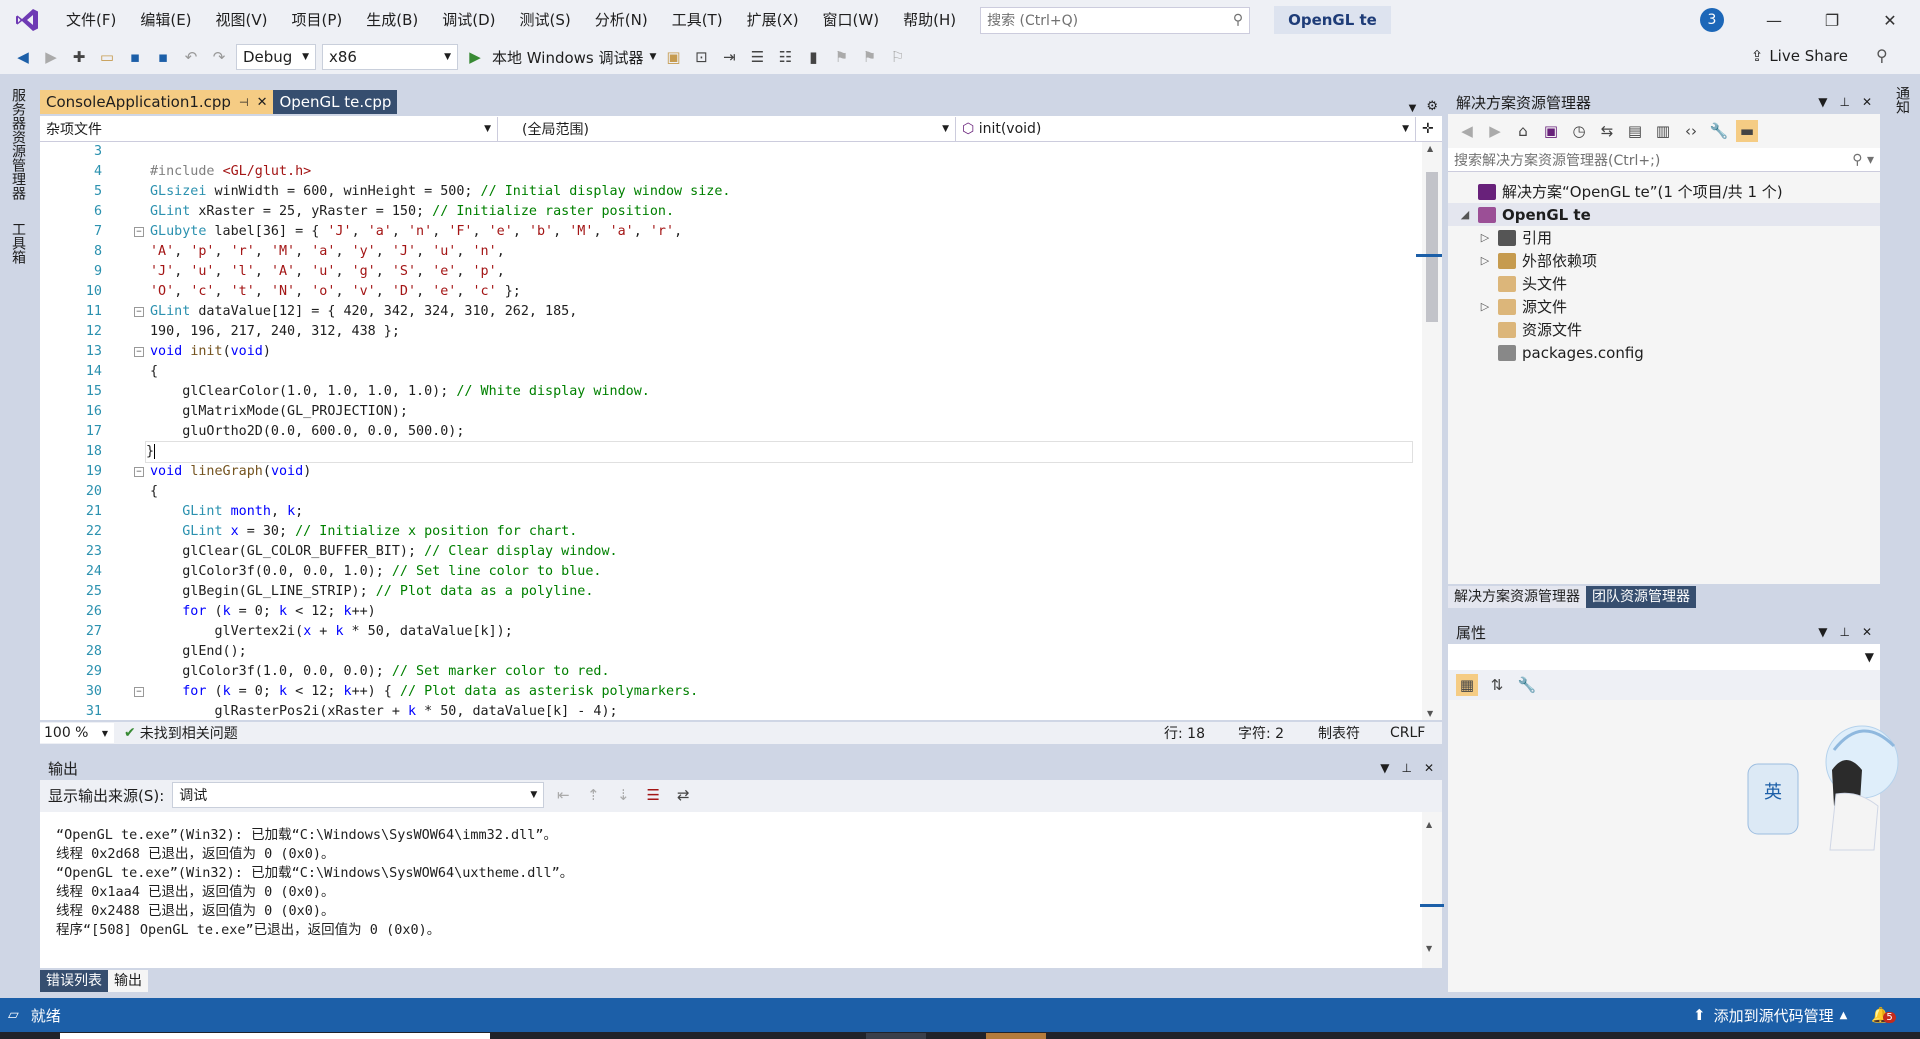 The height and width of the screenshot is (1039, 1920). Describe the element at coordinates (1664, 214) in the screenshot. I see `tree-item: ◢ OpenGL te` at that location.